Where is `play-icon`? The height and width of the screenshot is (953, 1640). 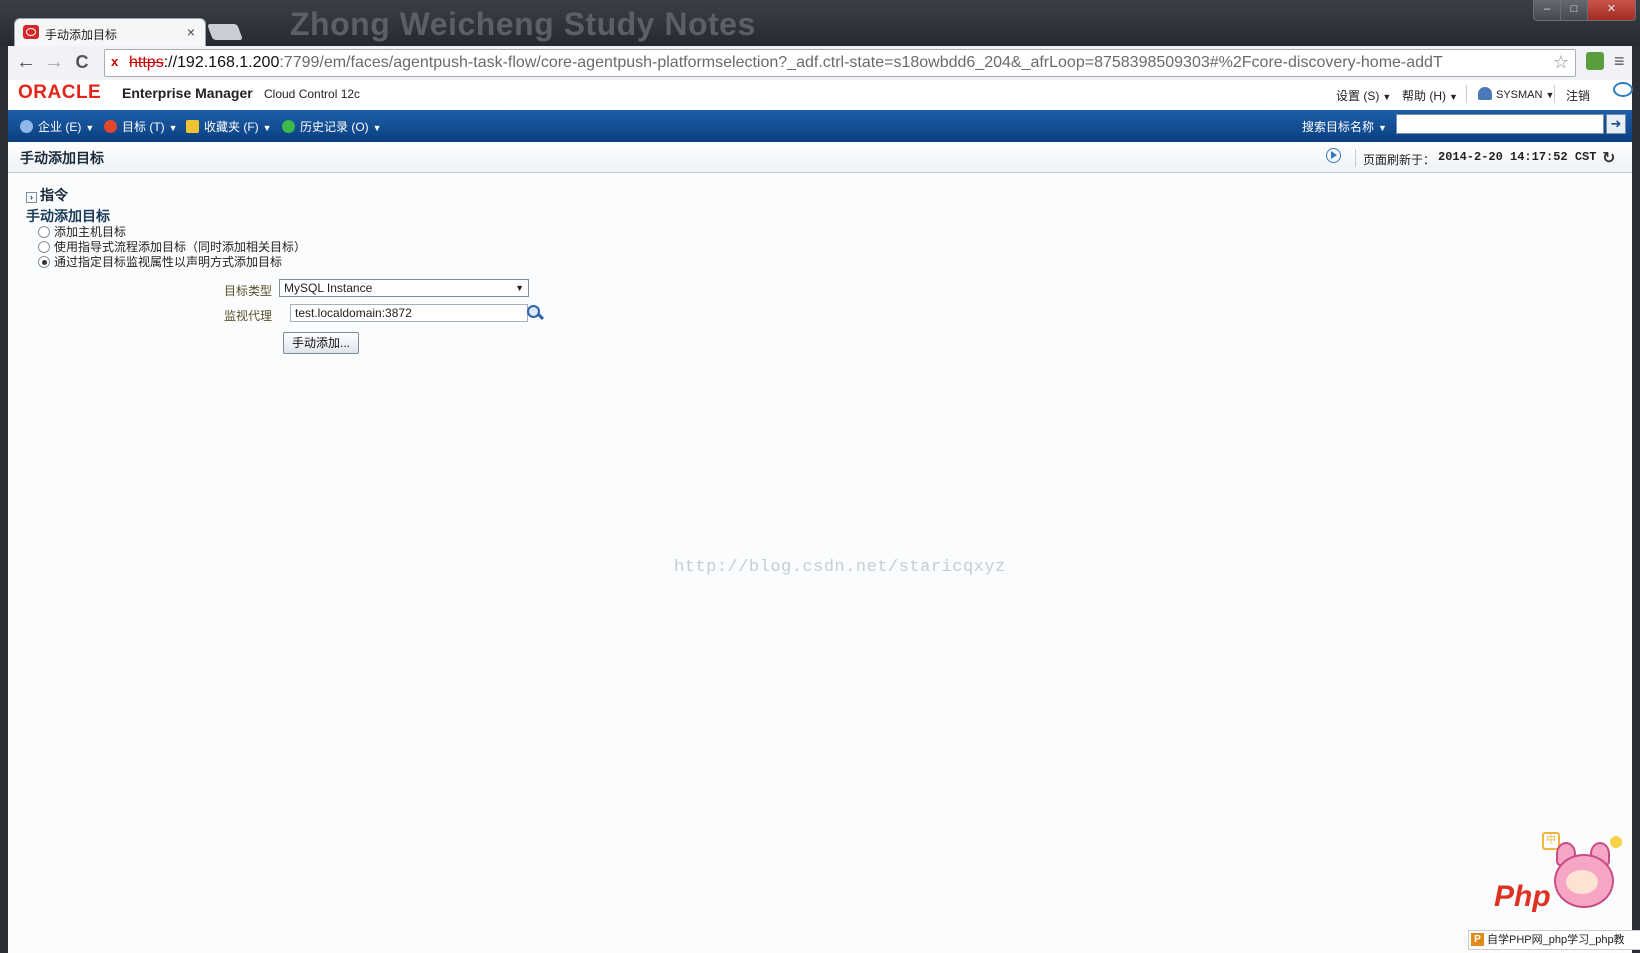
play-icon is located at coordinates (1333, 155).